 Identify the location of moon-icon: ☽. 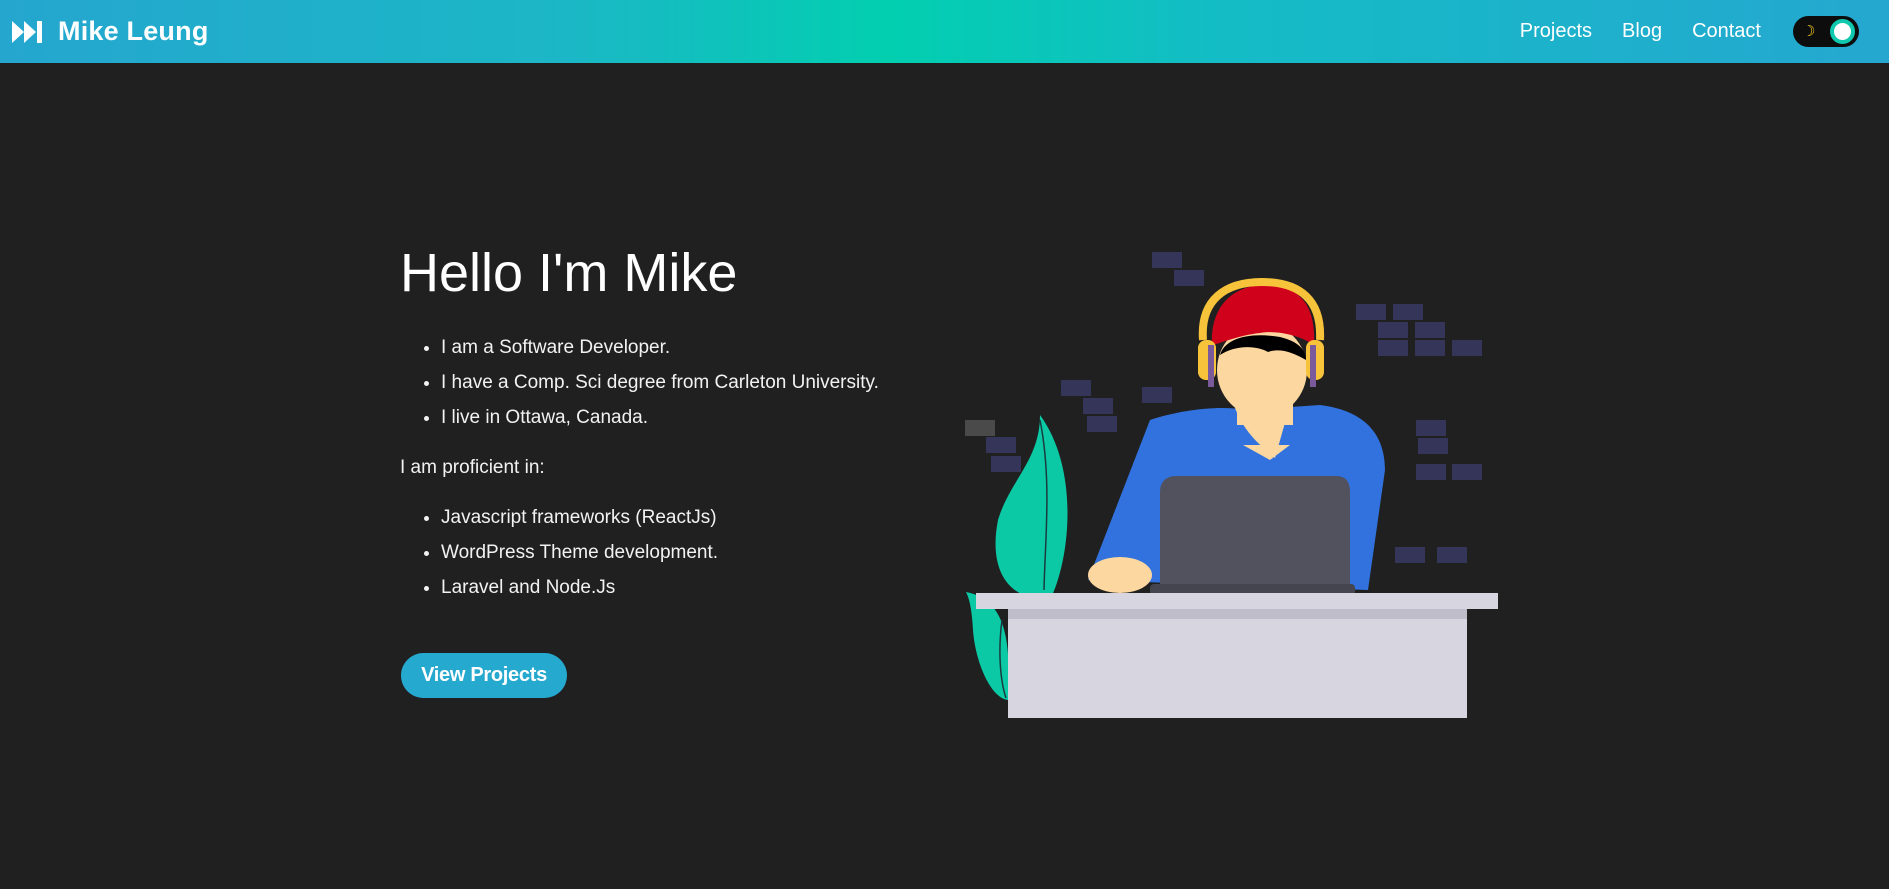
(1809, 31).